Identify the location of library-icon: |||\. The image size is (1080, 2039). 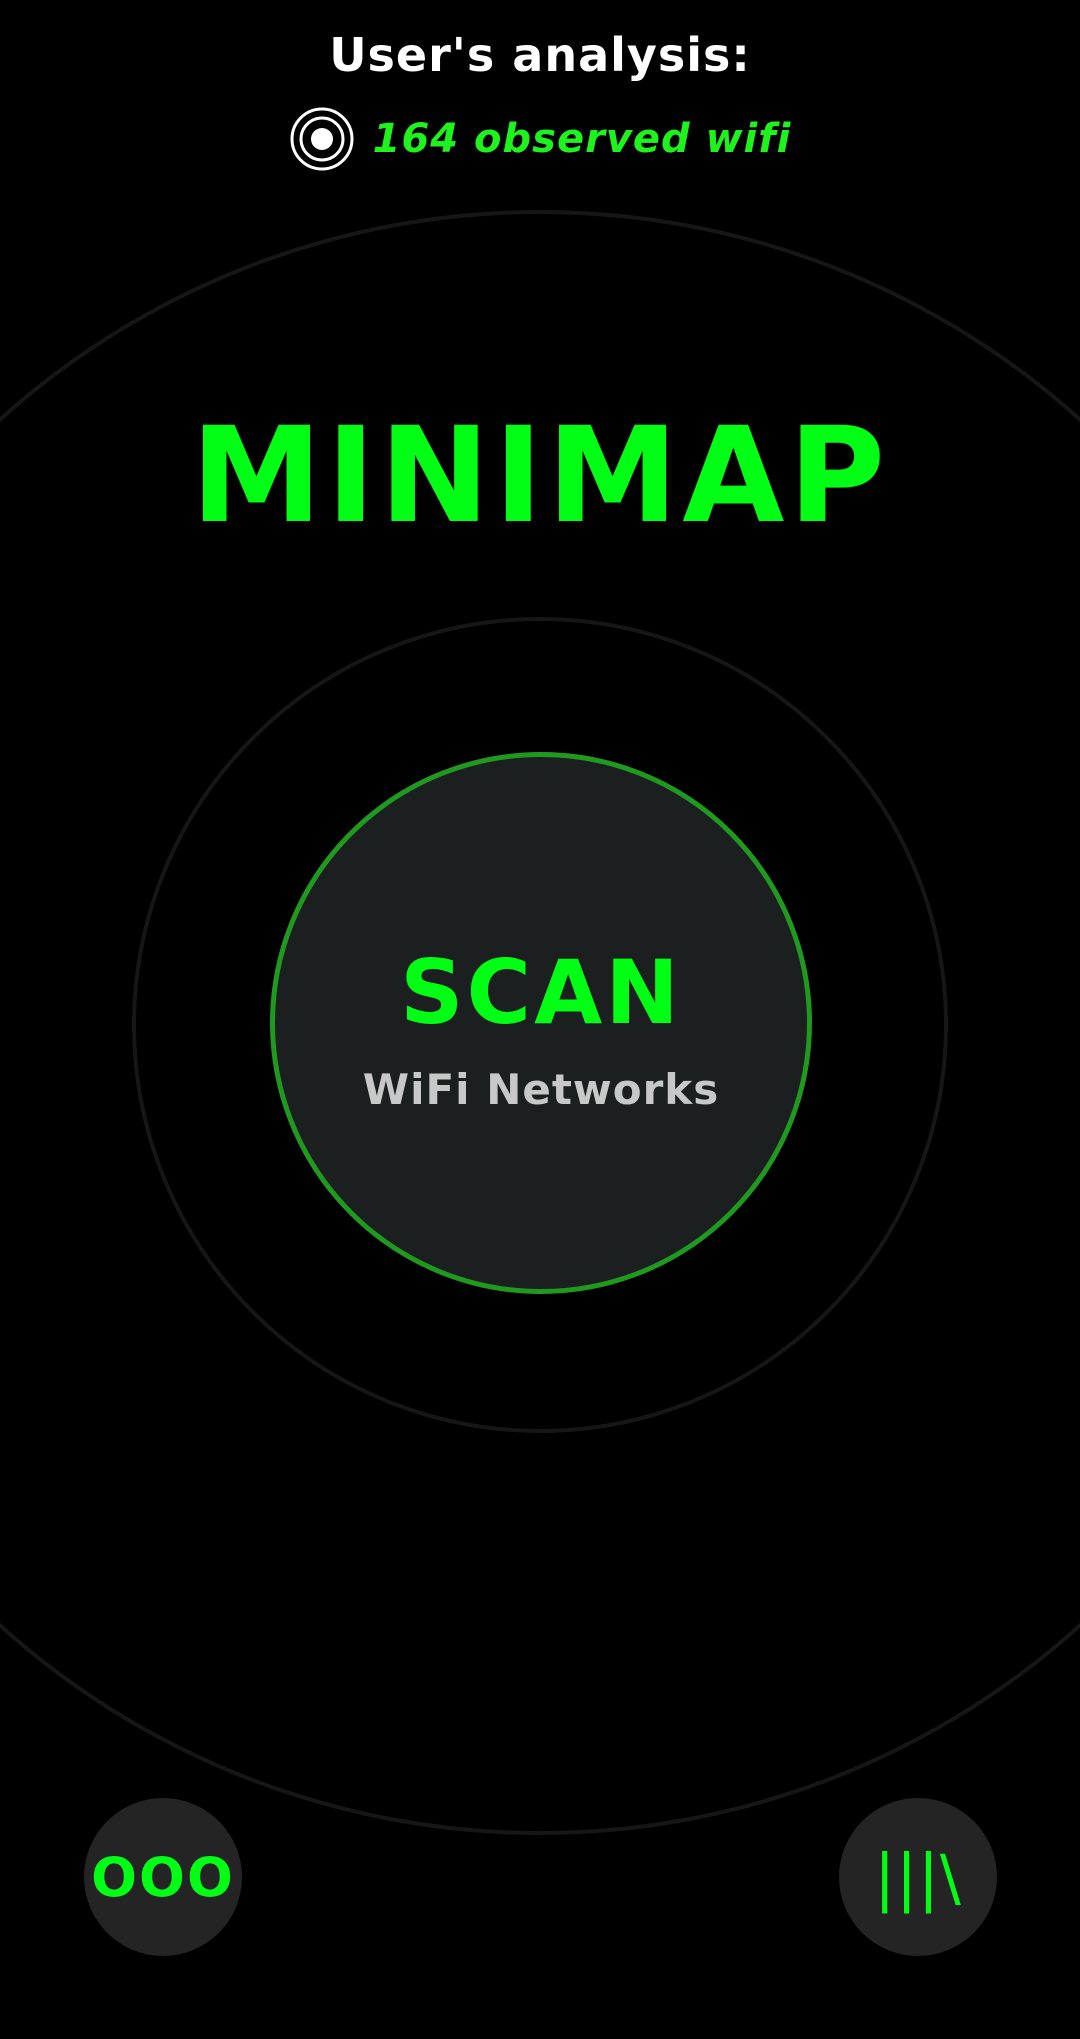
(918, 1877).